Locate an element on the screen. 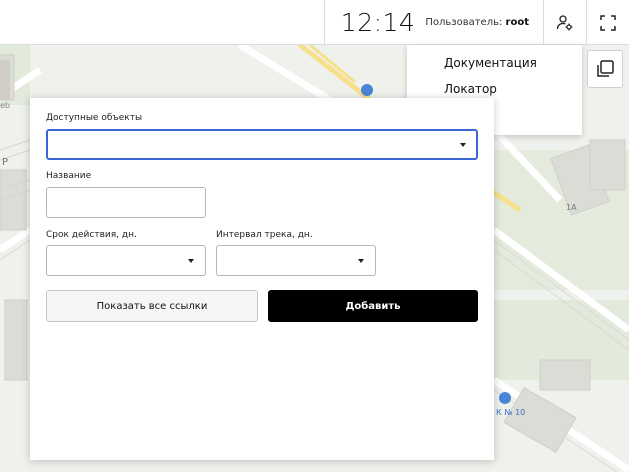 This screenshot has width=629, height=472. map-label-1a: 1А is located at coordinates (571, 207).